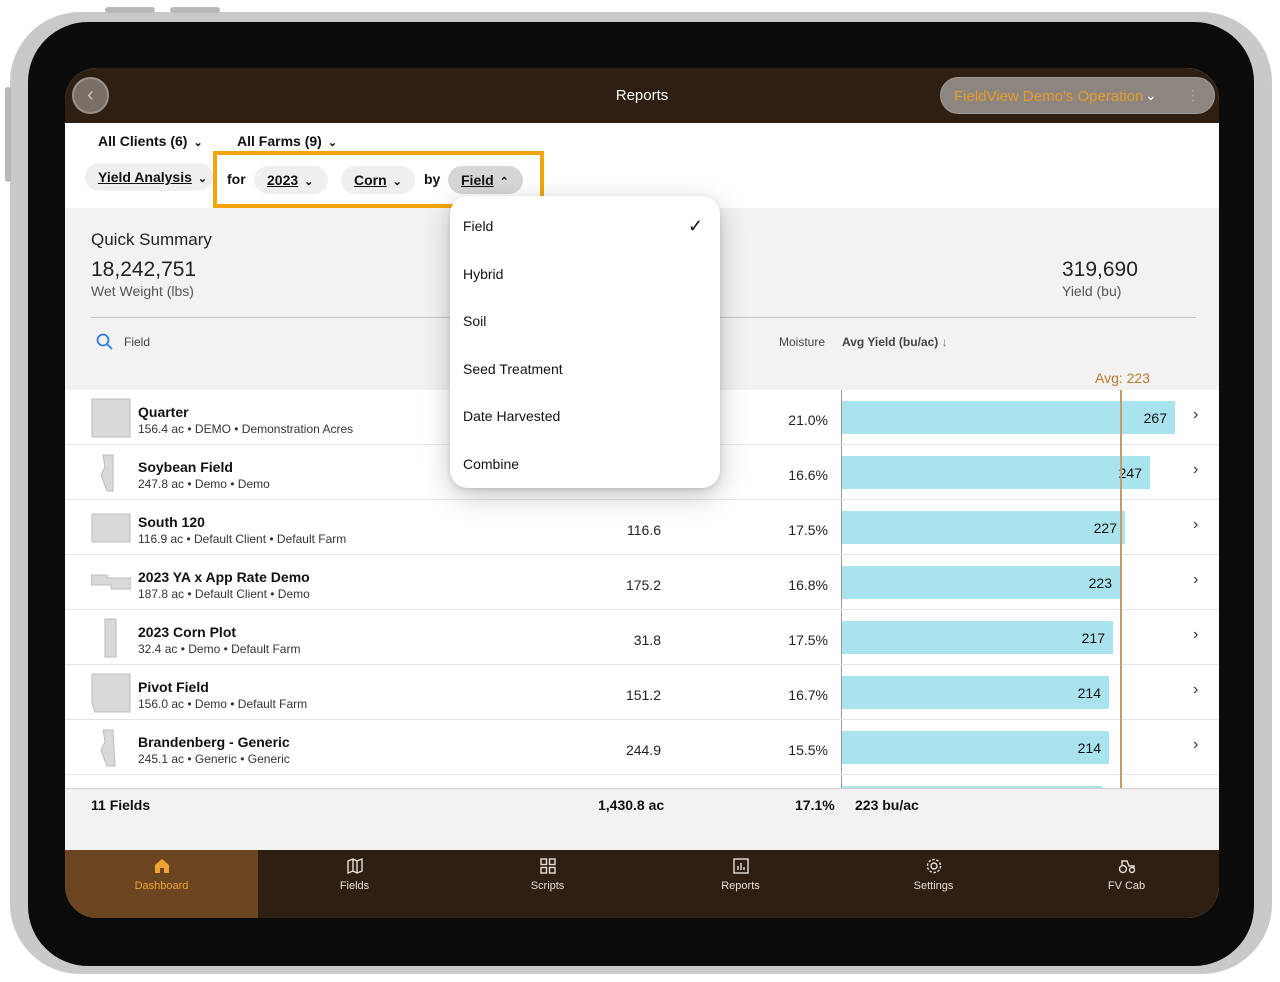 The image size is (1280, 982). Describe the element at coordinates (808, 530) in the screenshot. I see `field-moisture: 17.5%` at that location.